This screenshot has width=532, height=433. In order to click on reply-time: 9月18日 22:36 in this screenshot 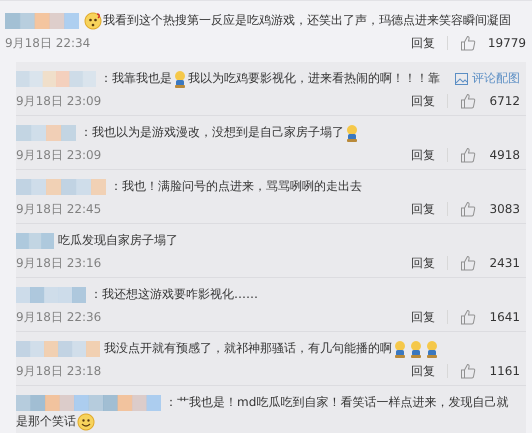, I will do `click(59, 317)`.